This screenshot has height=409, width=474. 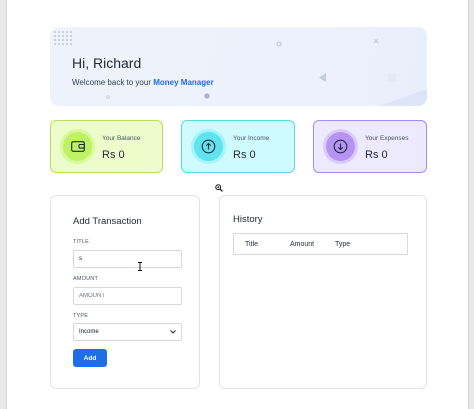 What do you see at coordinates (376, 155) in the screenshot?
I see `expense-value: Rs 0` at bounding box center [376, 155].